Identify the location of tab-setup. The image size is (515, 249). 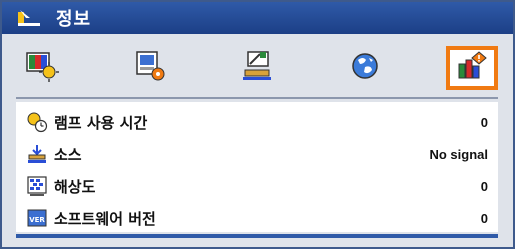
(257, 68).